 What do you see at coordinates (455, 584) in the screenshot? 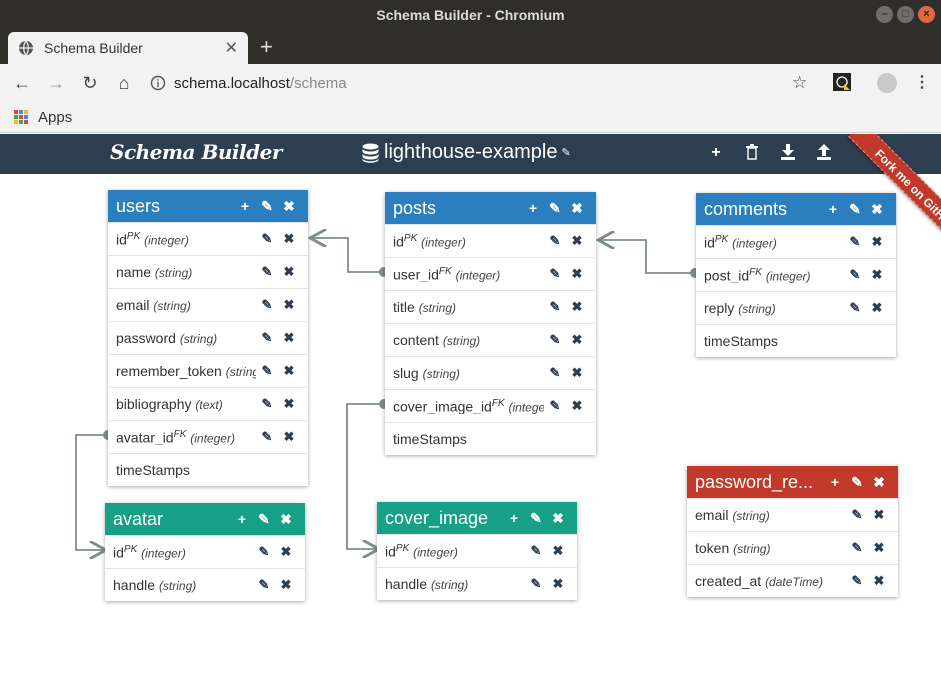
I see `field-label: handle (string)` at bounding box center [455, 584].